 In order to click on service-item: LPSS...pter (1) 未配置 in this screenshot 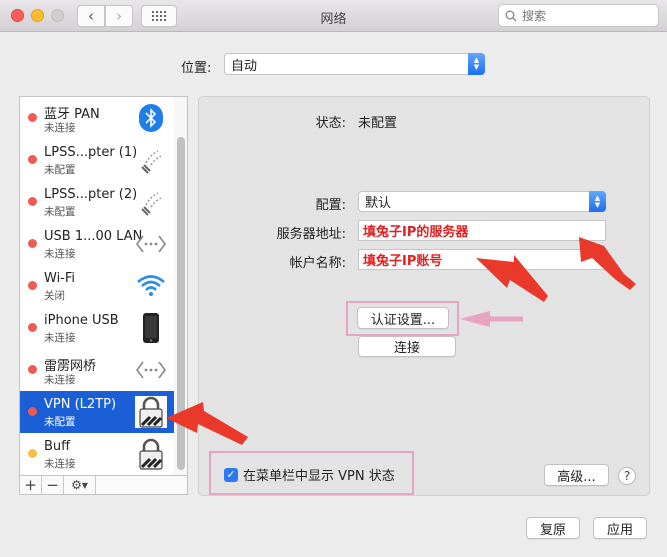, I will do `click(97, 160)`.